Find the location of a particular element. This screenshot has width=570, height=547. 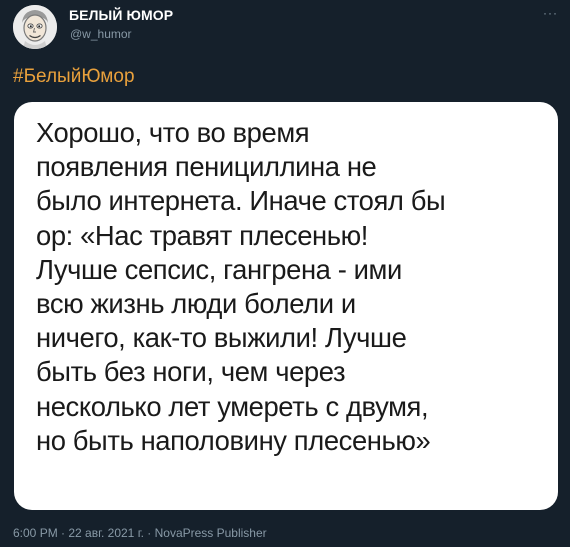

author-avatar is located at coordinates (35, 27).